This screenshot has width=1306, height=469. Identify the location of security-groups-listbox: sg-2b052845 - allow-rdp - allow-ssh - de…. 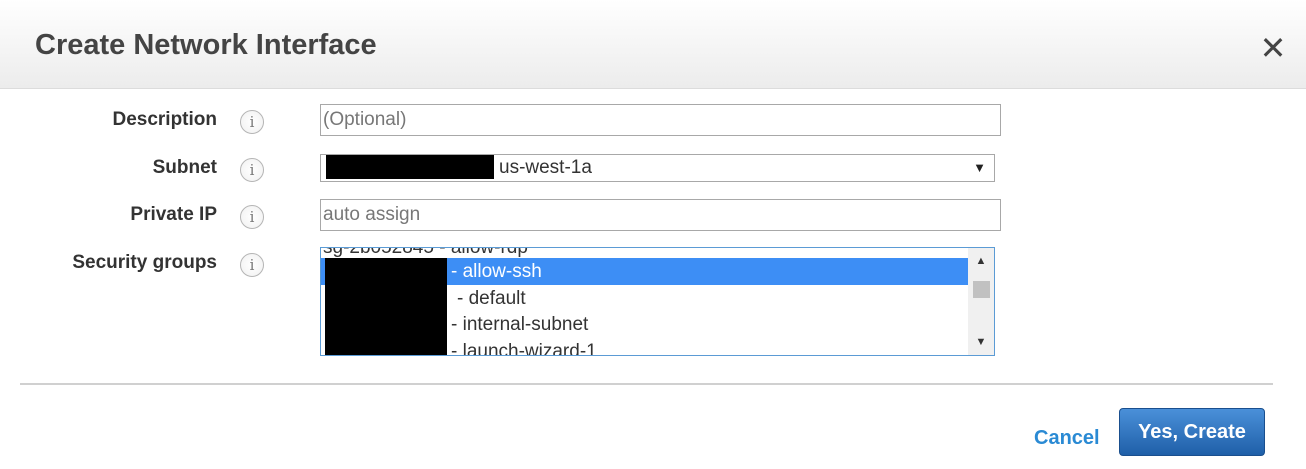
(657, 301).